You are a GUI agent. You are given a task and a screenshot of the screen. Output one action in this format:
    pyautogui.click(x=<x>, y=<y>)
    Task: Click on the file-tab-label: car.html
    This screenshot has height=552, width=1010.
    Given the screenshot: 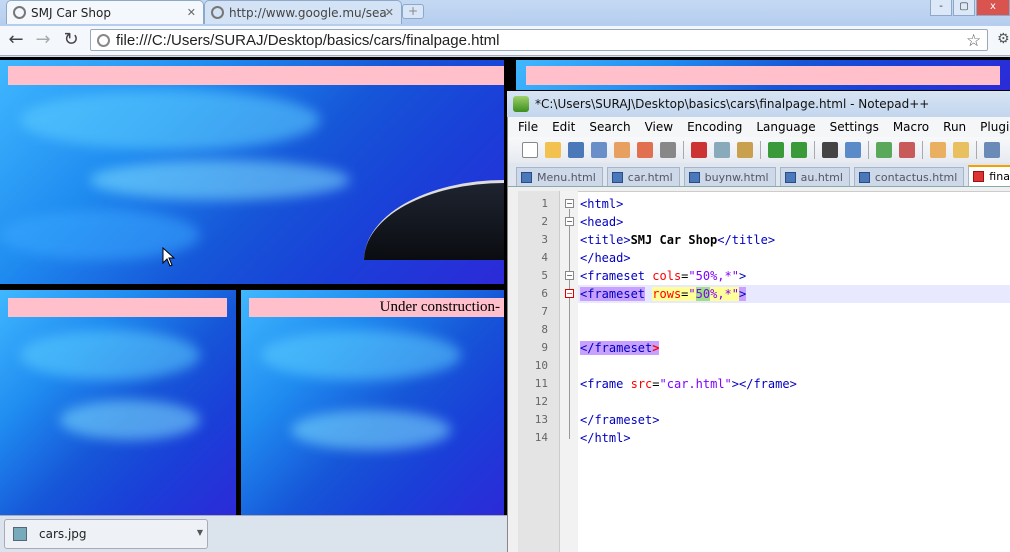 What is the action you would take?
    pyautogui.click(x=650, y=177)
    